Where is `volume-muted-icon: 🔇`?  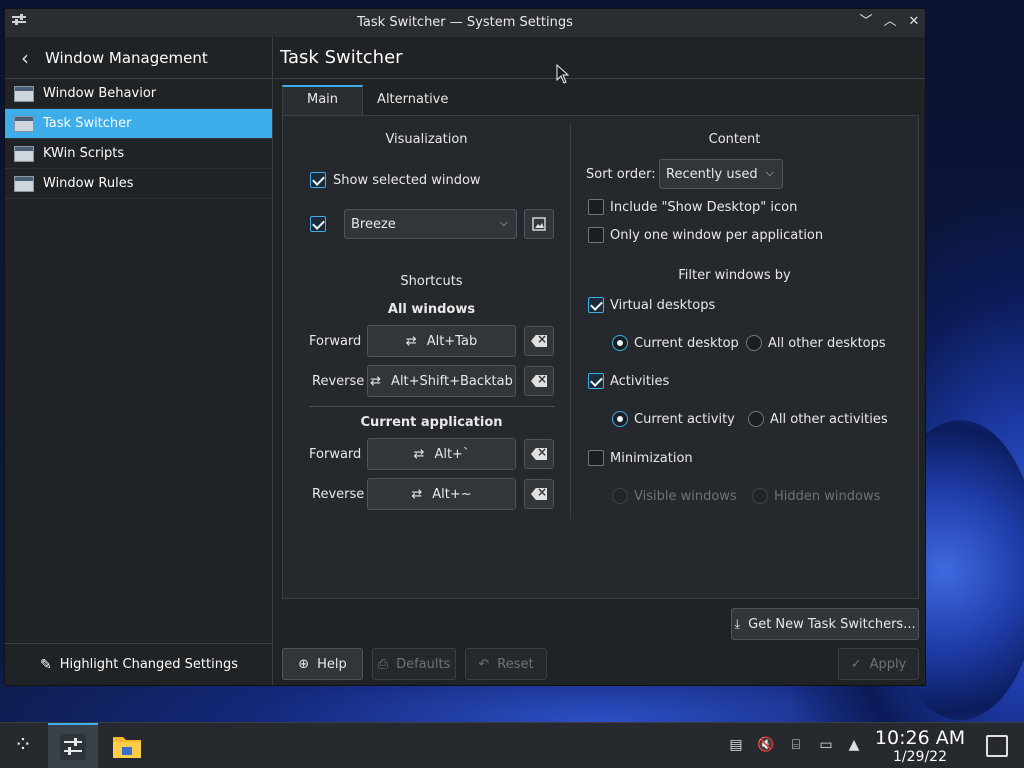 volume-muted-icon: 🔇 is located at coordinates (766, 745).